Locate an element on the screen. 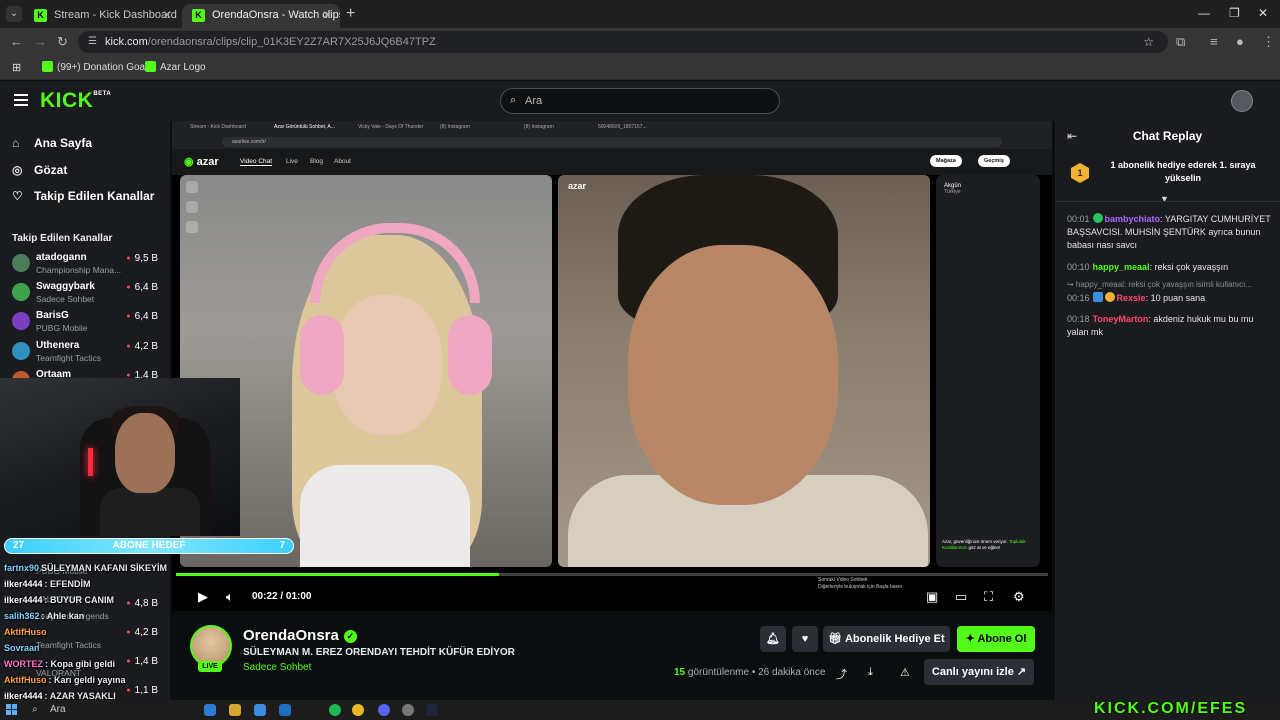 Image resolution: width=1280 pixels, height=720 pixels. expand-pinned-icon: ▼ is located at coordinates (1164, 199).